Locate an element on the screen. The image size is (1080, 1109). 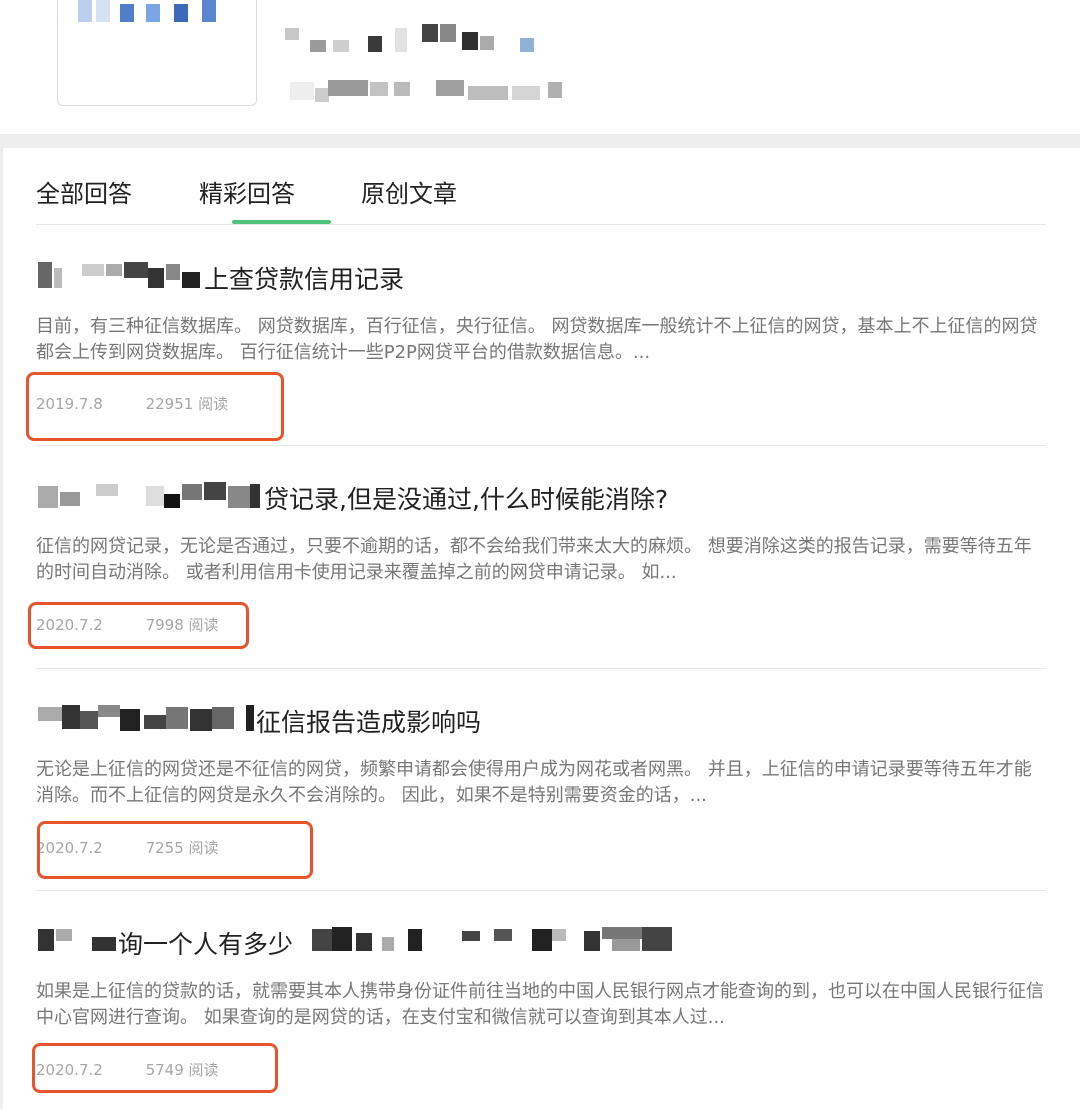
active-tab-indicator is located at coordinates (281, 222).